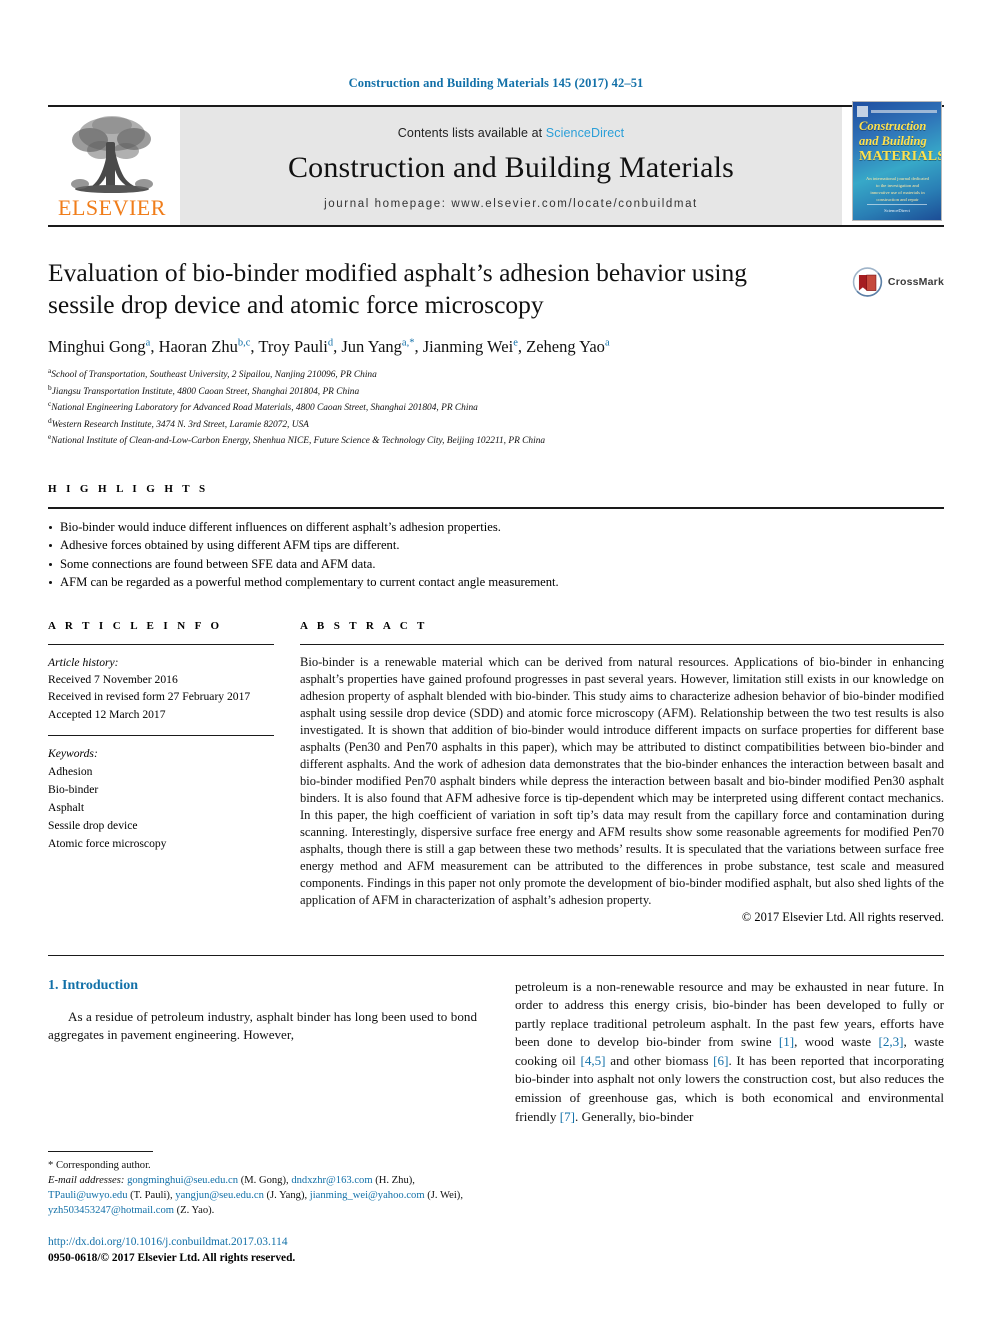  I want to click on email-link: yzh503453247@hotmail.com, so click(111, 1210).